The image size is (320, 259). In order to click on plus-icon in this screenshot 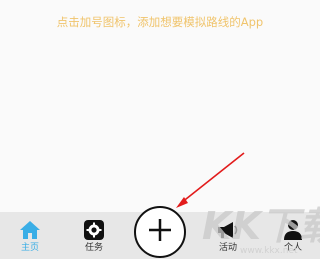, I will do `click(160, 232)`.